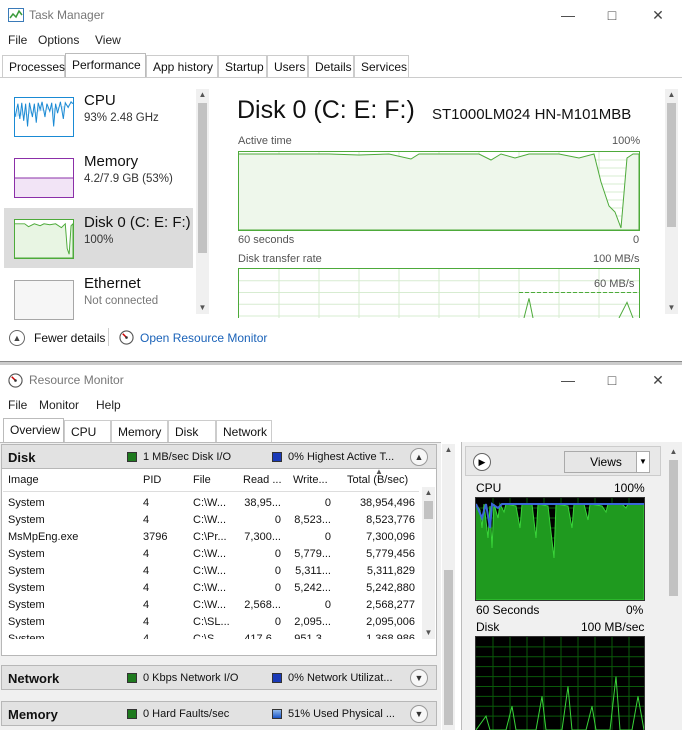 This screenshot has width=682, height=730. I want to click on disk-scroll-down-icon: ▼, so click(428, 633).